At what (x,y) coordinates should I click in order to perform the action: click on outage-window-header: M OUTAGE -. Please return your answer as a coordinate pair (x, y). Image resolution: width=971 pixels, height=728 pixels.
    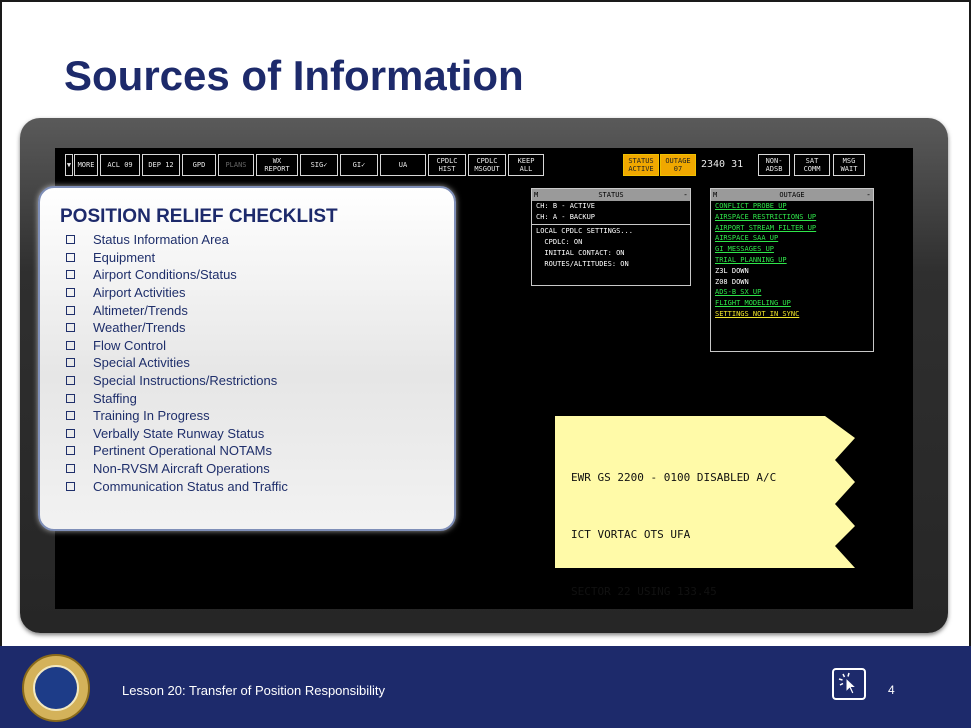
    Looking at the image, I should click on (792, 195).